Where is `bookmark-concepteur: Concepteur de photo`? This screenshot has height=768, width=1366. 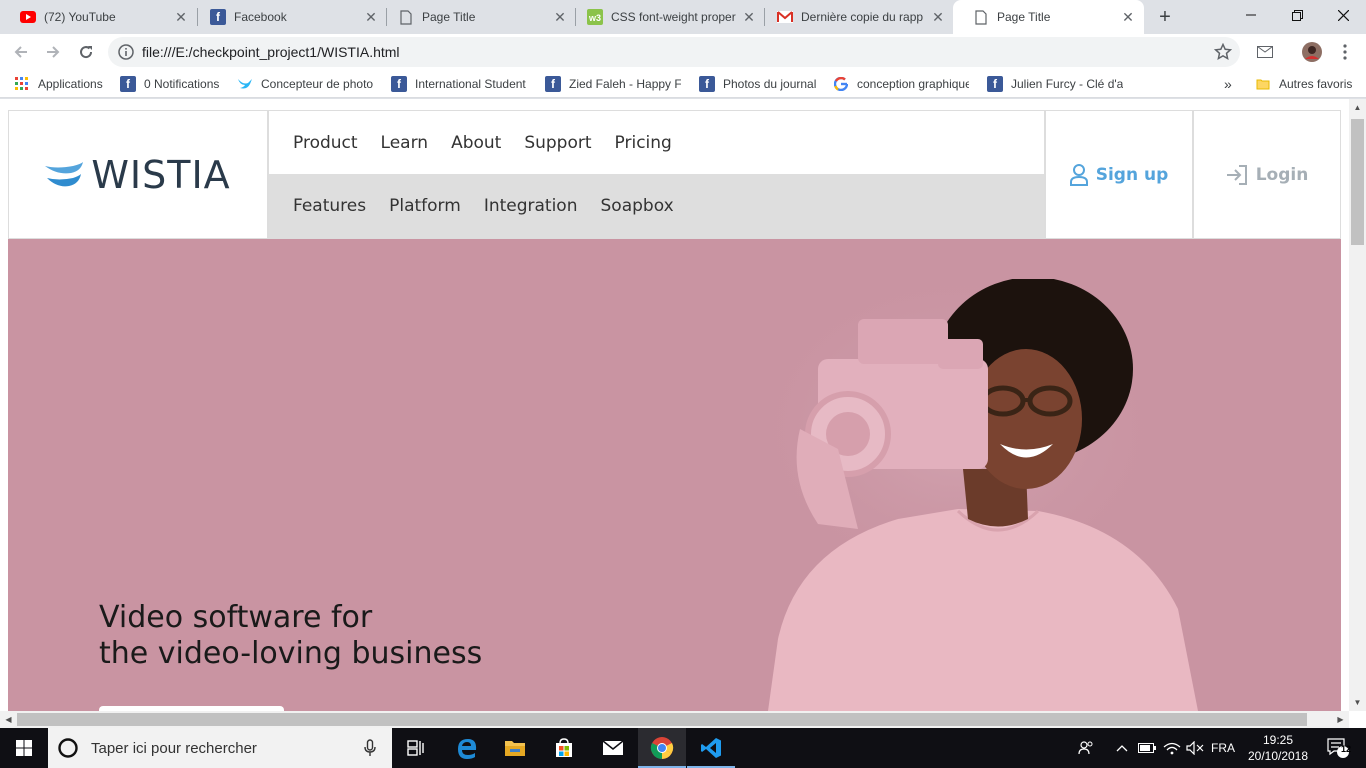
bookmark-concepteur: Concepteur de photo is located at coordinates (305, 84).